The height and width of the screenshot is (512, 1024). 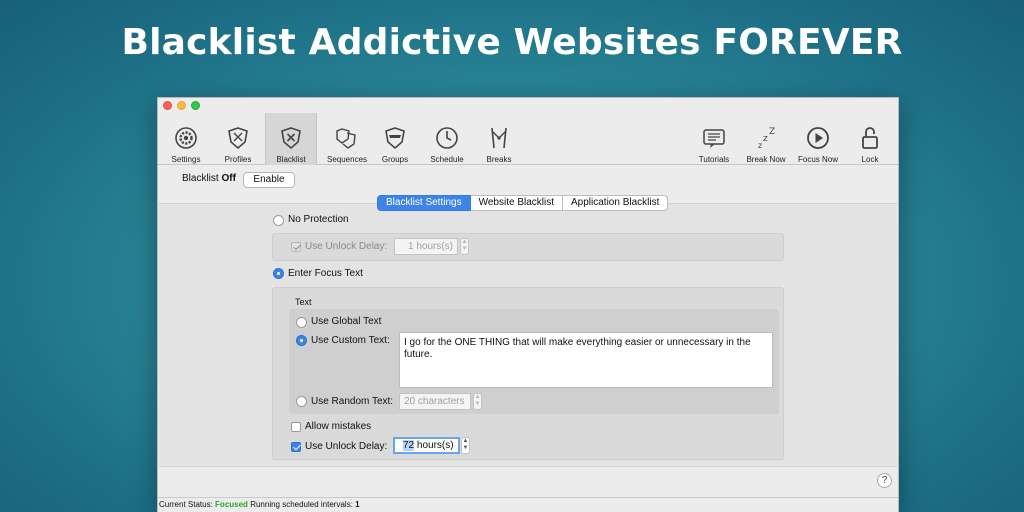 I want to click on no-protection-unlock-delay-stepper: ▲ ▼, so click(x=464, y=246).